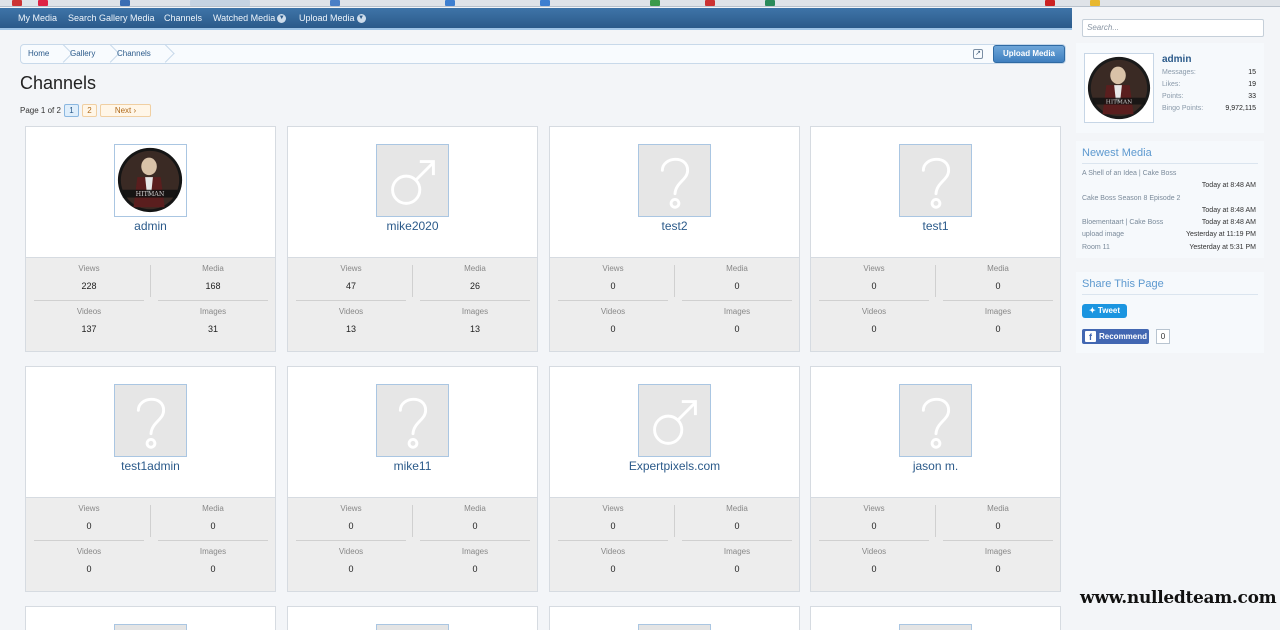  I want to click on stat-value: 228, so click(89, 286).